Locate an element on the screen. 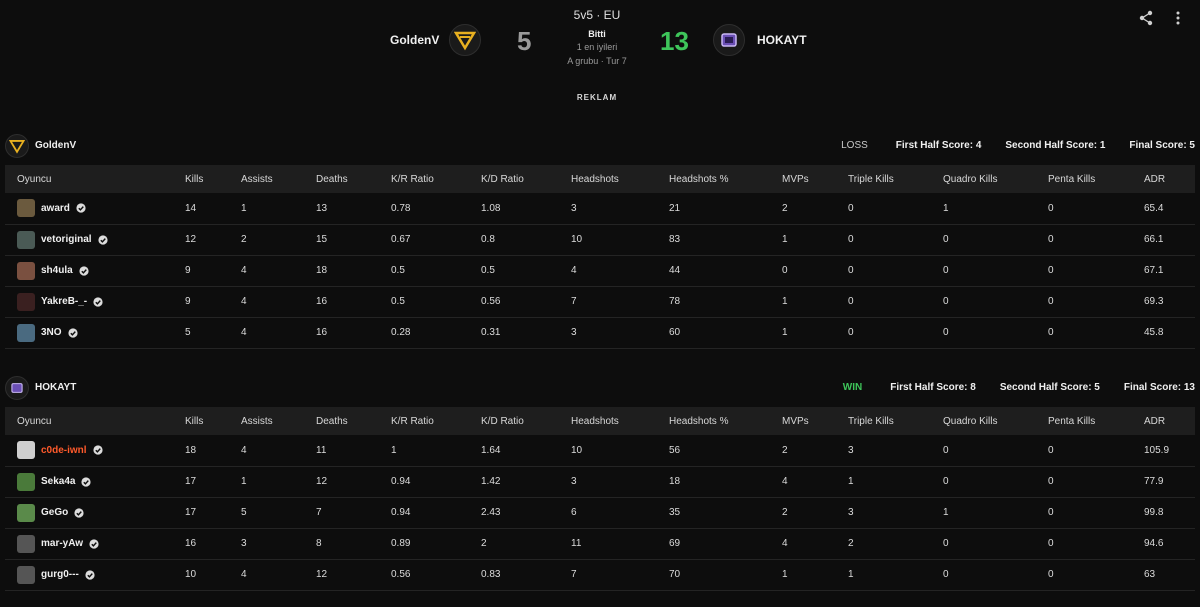 The image size is (1200, 607). player-link: sh4ula is located at coordinates (95, 270).